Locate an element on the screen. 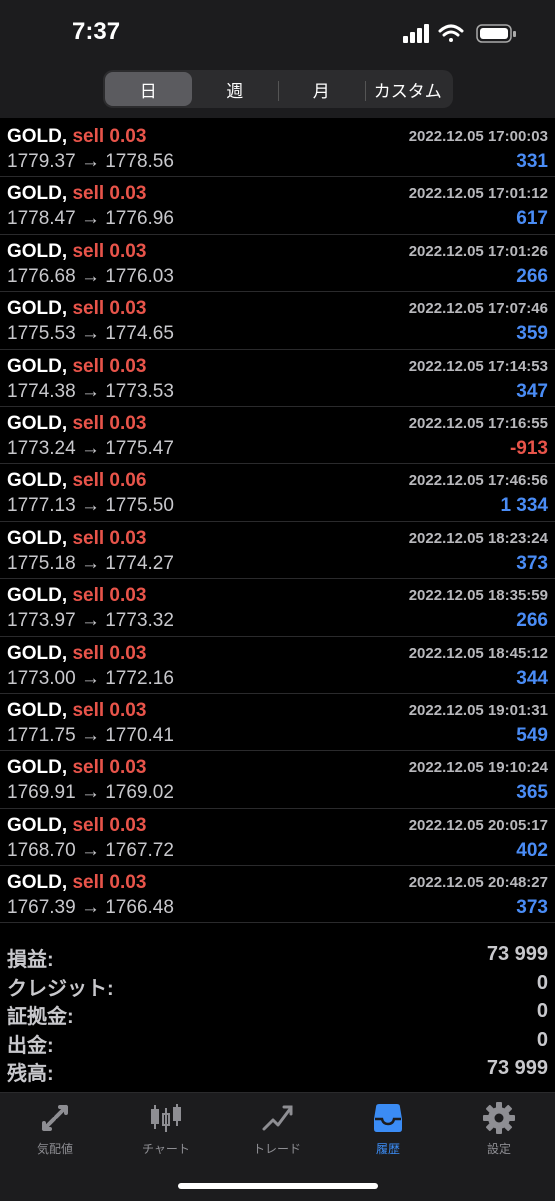 This screenshot has width=555, height=1201. trade-profit: 365 is located at coordinates (532, 793).